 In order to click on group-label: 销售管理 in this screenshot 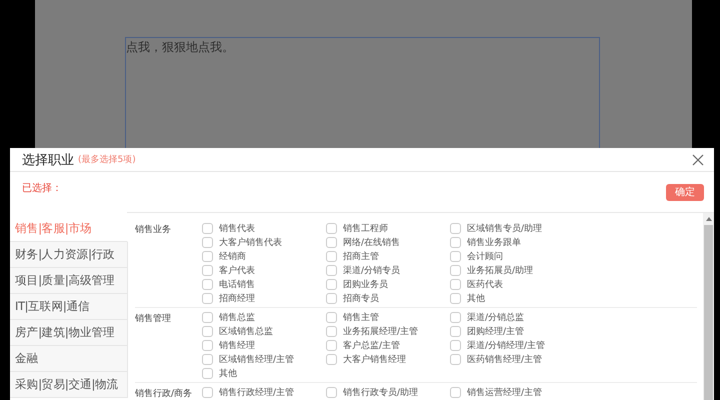, I will do `click(153, 319)`.